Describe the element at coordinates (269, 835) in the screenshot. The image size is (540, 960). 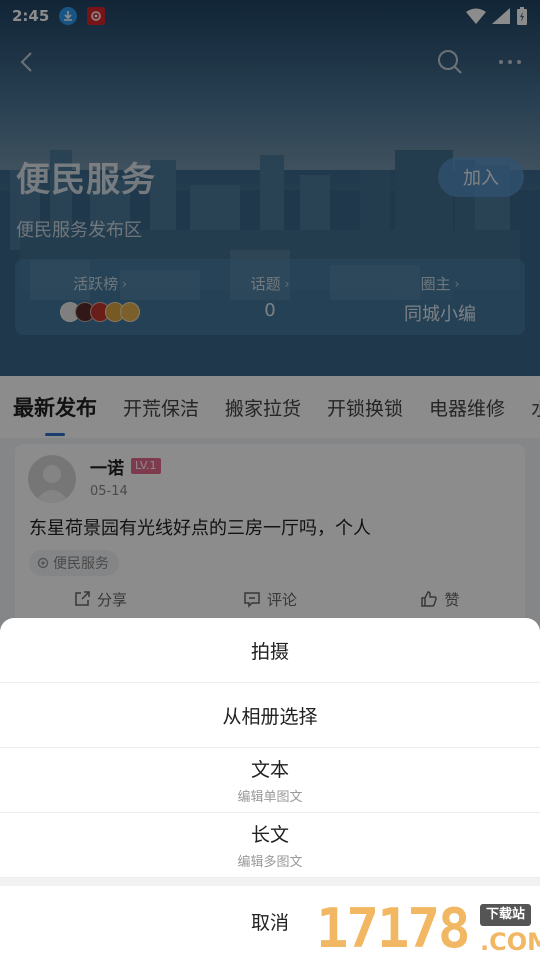
I see `action-label: 长文` at that location.